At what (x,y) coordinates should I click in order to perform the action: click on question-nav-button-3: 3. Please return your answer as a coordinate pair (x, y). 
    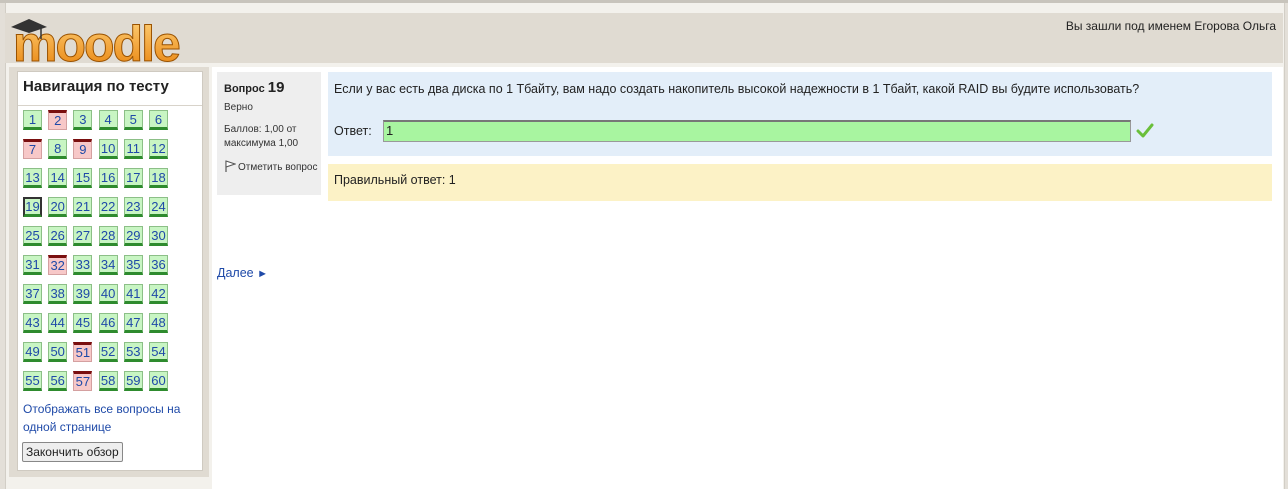
    Looking at the image, I should click on (83, 120).